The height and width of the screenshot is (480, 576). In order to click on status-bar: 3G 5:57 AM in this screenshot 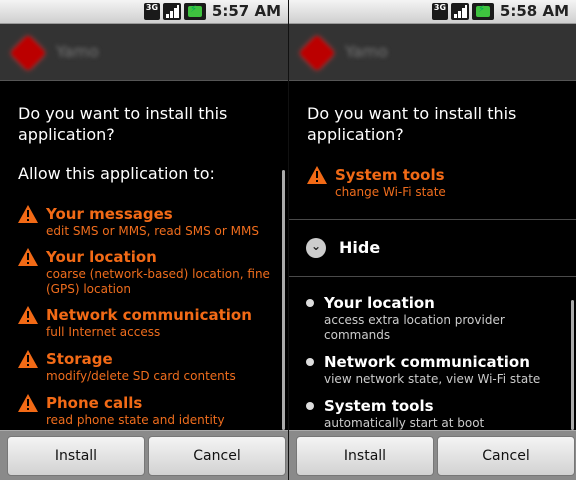, I will do `click(144, 12)`.